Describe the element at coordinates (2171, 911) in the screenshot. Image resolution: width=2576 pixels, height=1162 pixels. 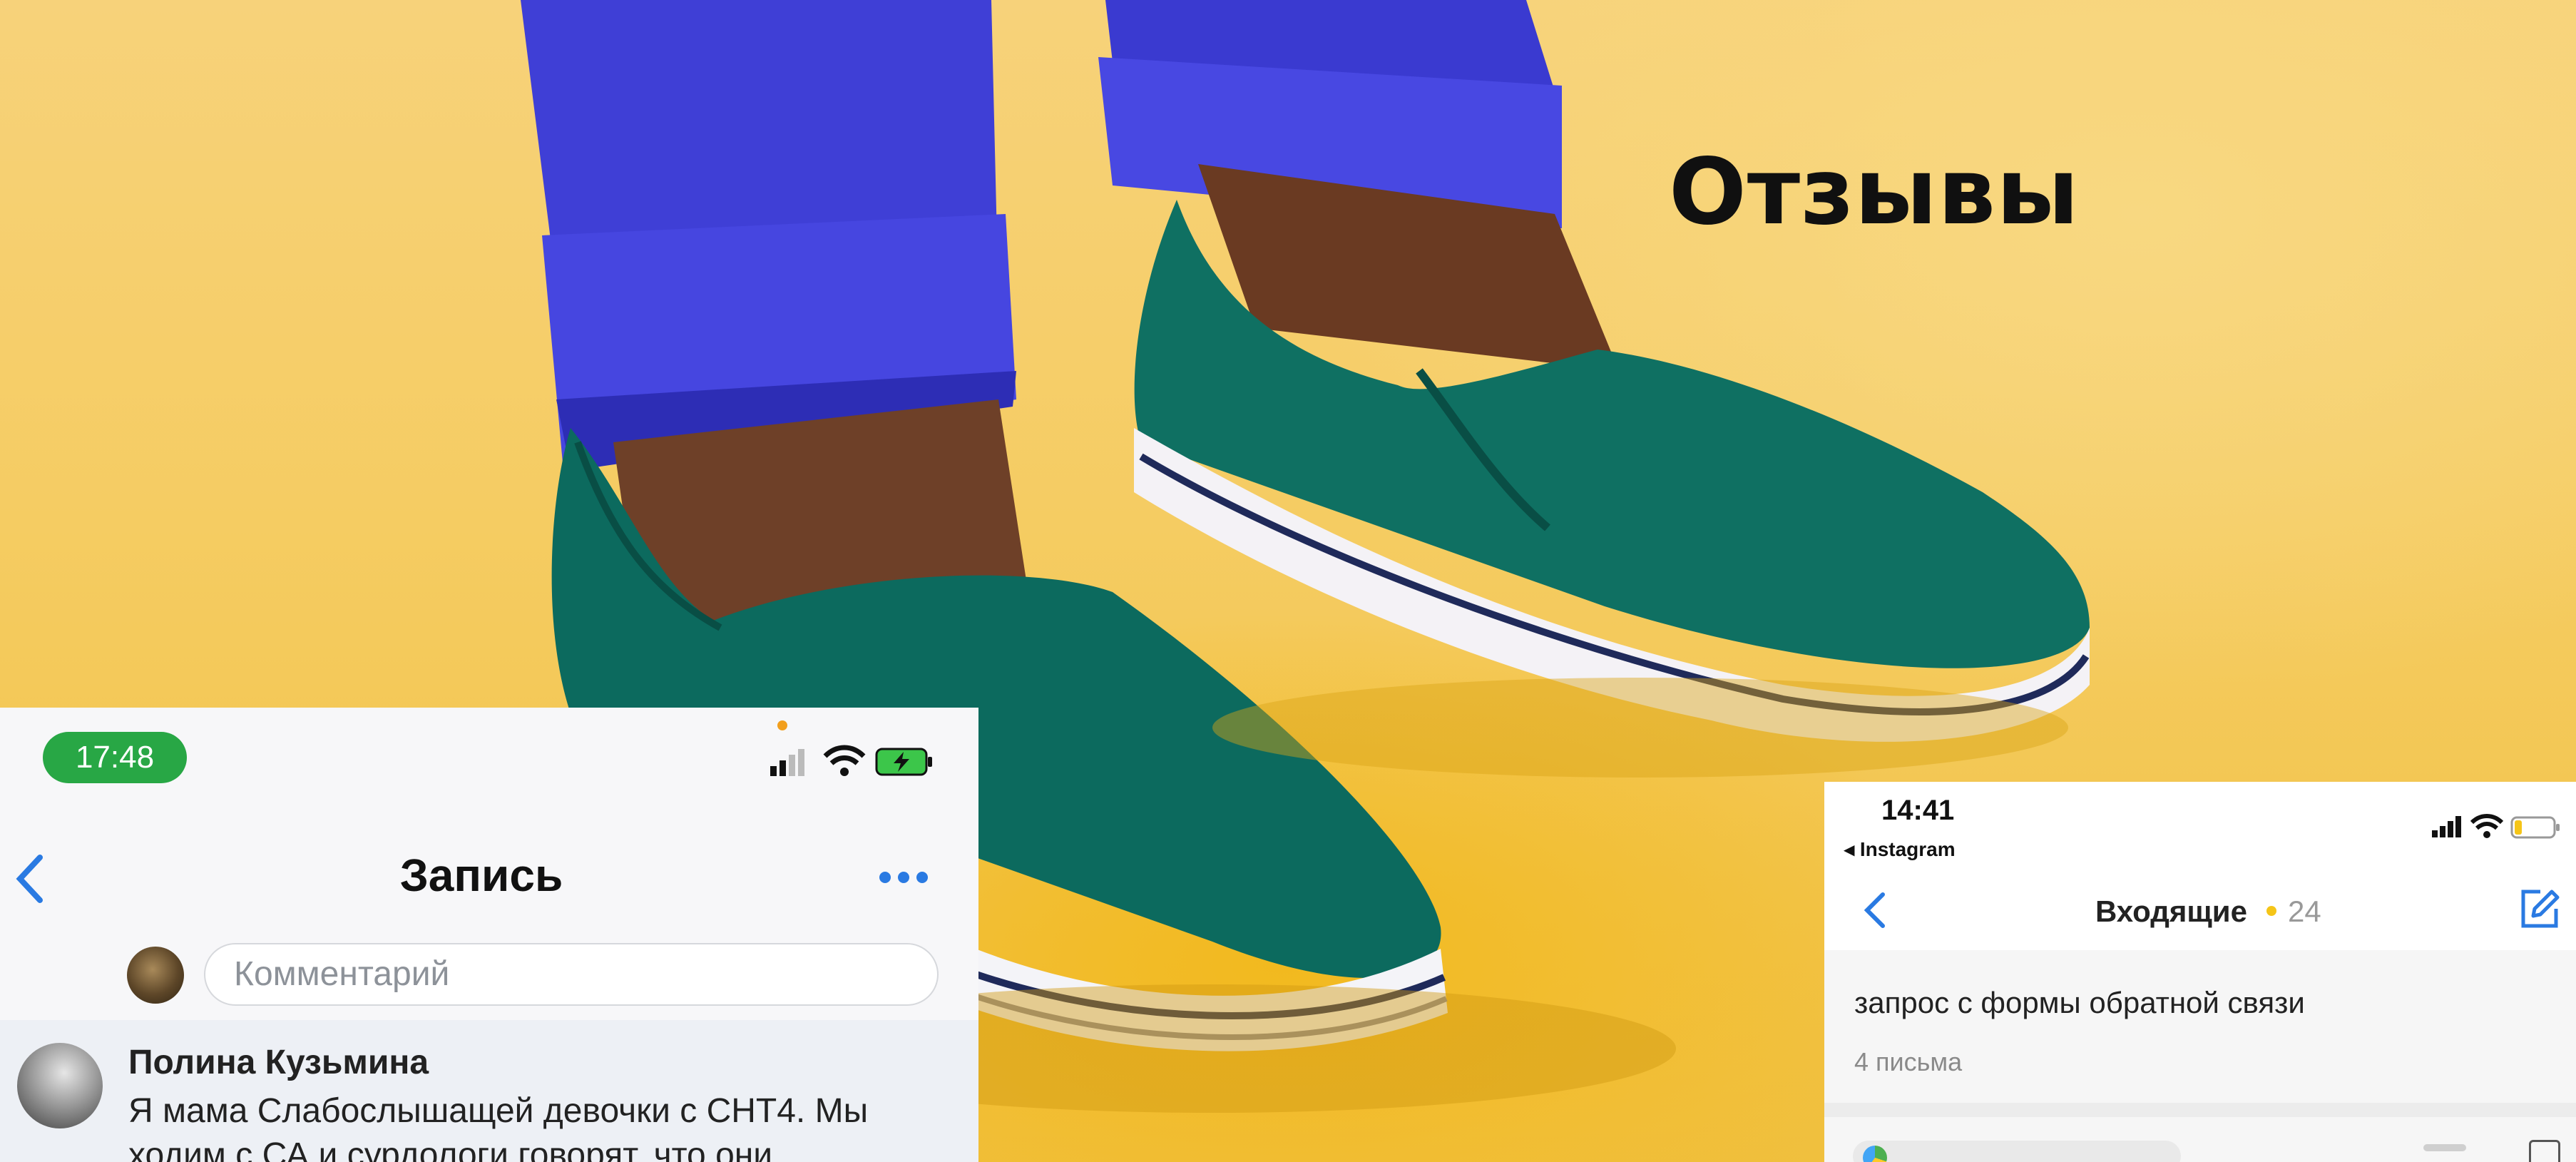
I see `inbox-title: Входящие` at that location.